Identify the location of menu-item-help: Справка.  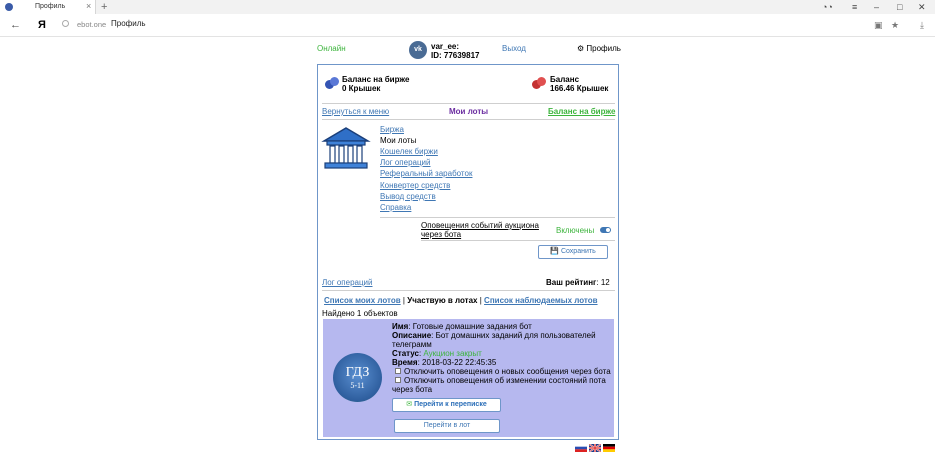
(395, 208).